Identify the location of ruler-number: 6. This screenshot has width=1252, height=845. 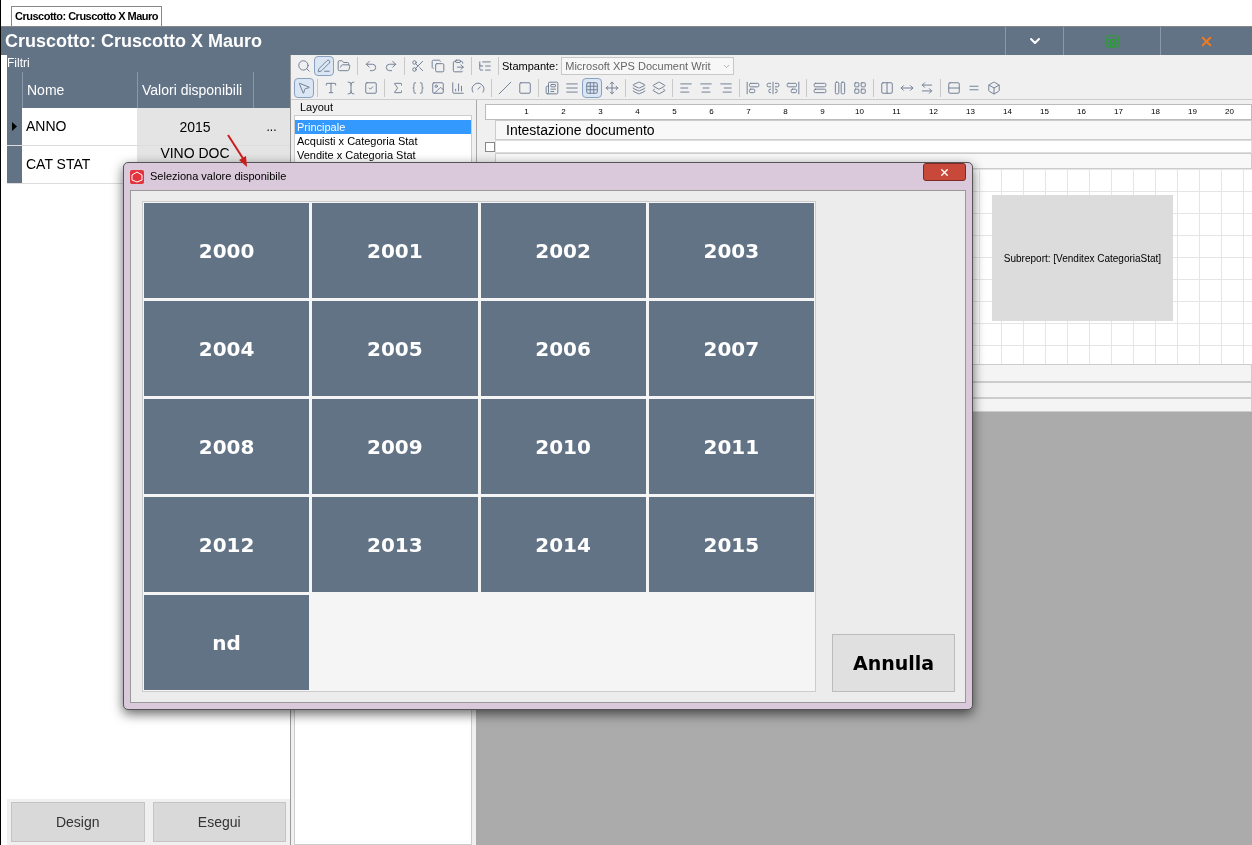
(711, 112).